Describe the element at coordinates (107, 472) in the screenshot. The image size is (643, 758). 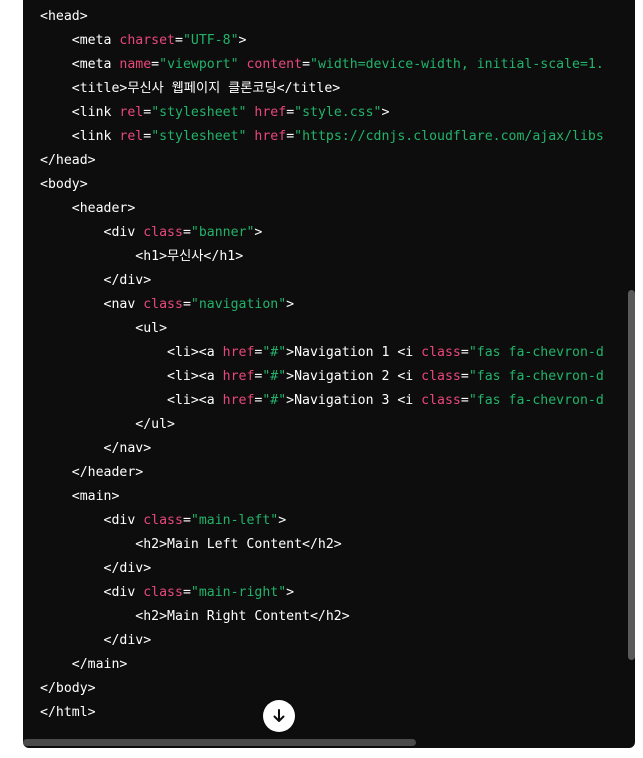
I see `code-token-plain: </header>` at that location.